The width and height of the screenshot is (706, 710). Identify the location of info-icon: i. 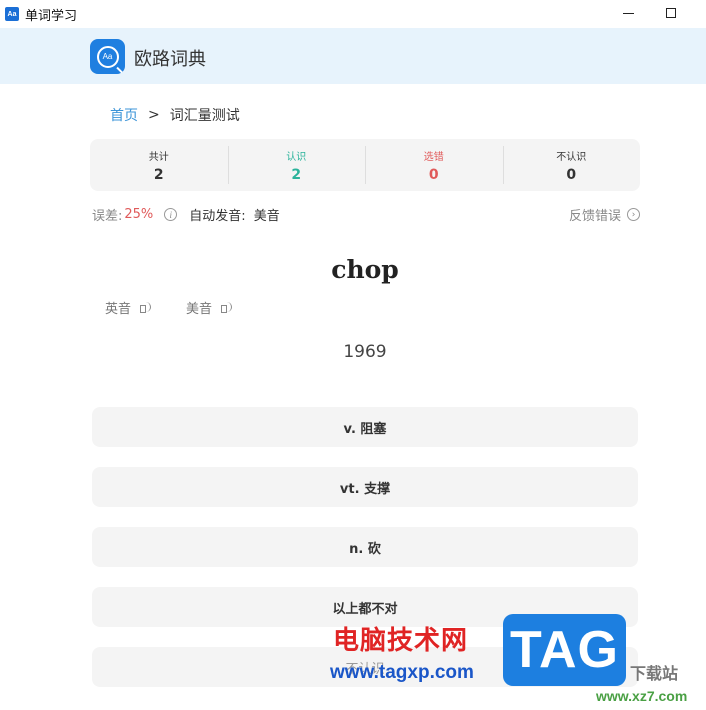
(171, 214).